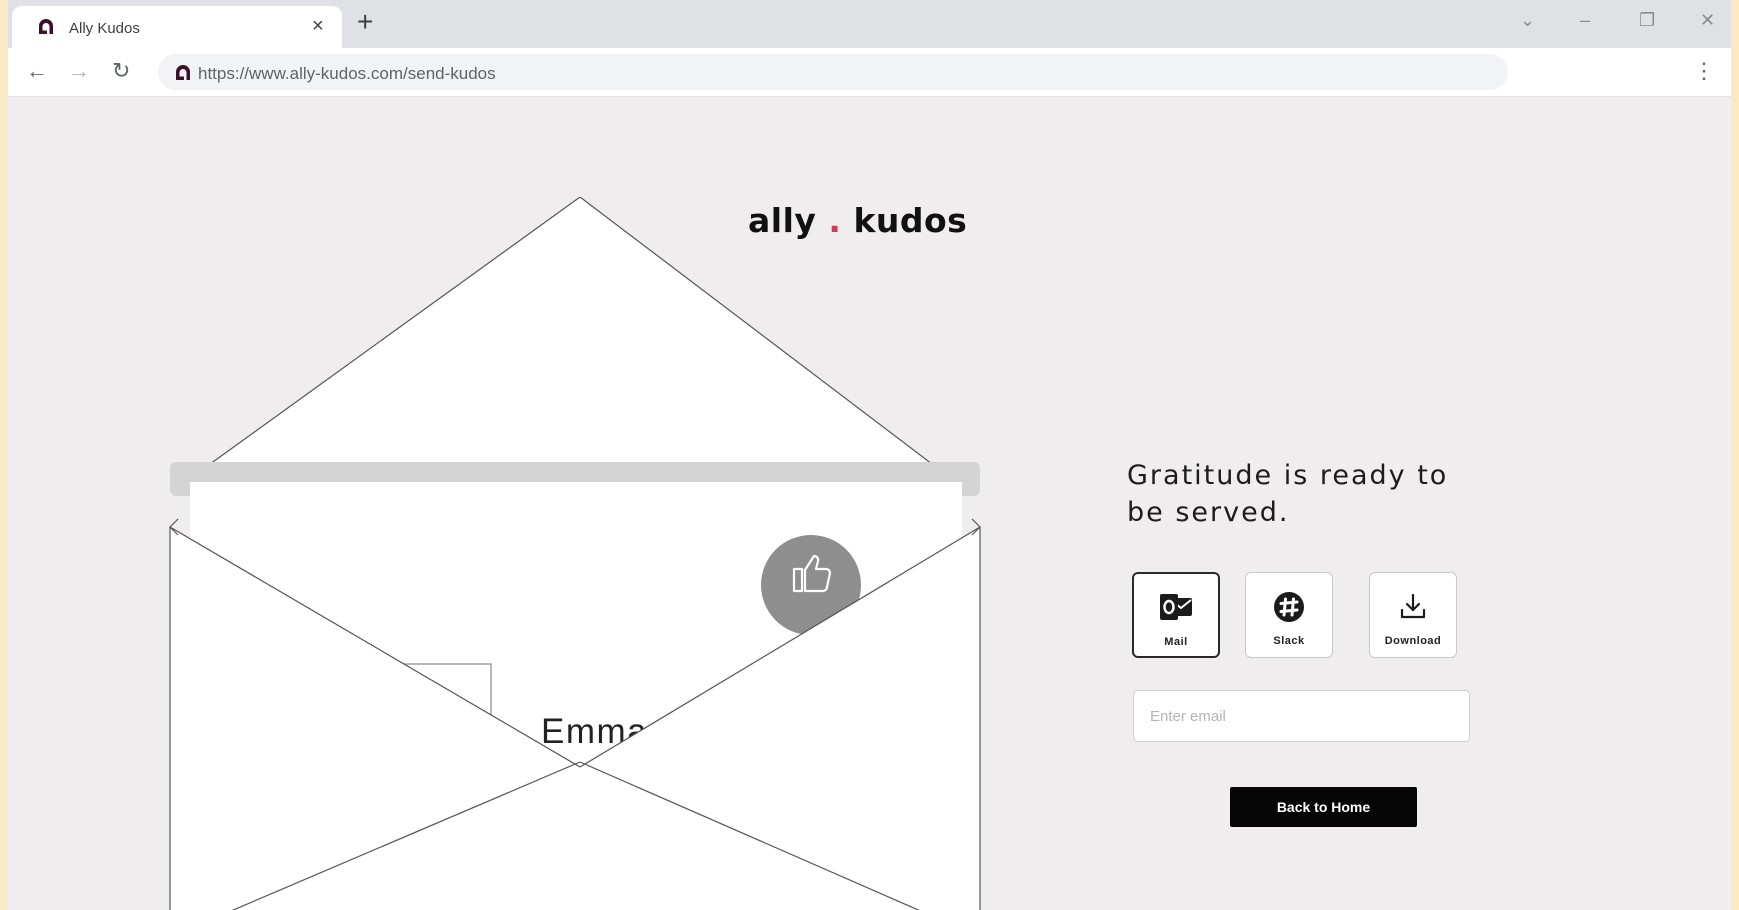 The height and width of the screenshot is (910, 1739). I want to click on tab-strip: Ally Kudos × + ⌄ – ❐ ✕, so click(869, 24).